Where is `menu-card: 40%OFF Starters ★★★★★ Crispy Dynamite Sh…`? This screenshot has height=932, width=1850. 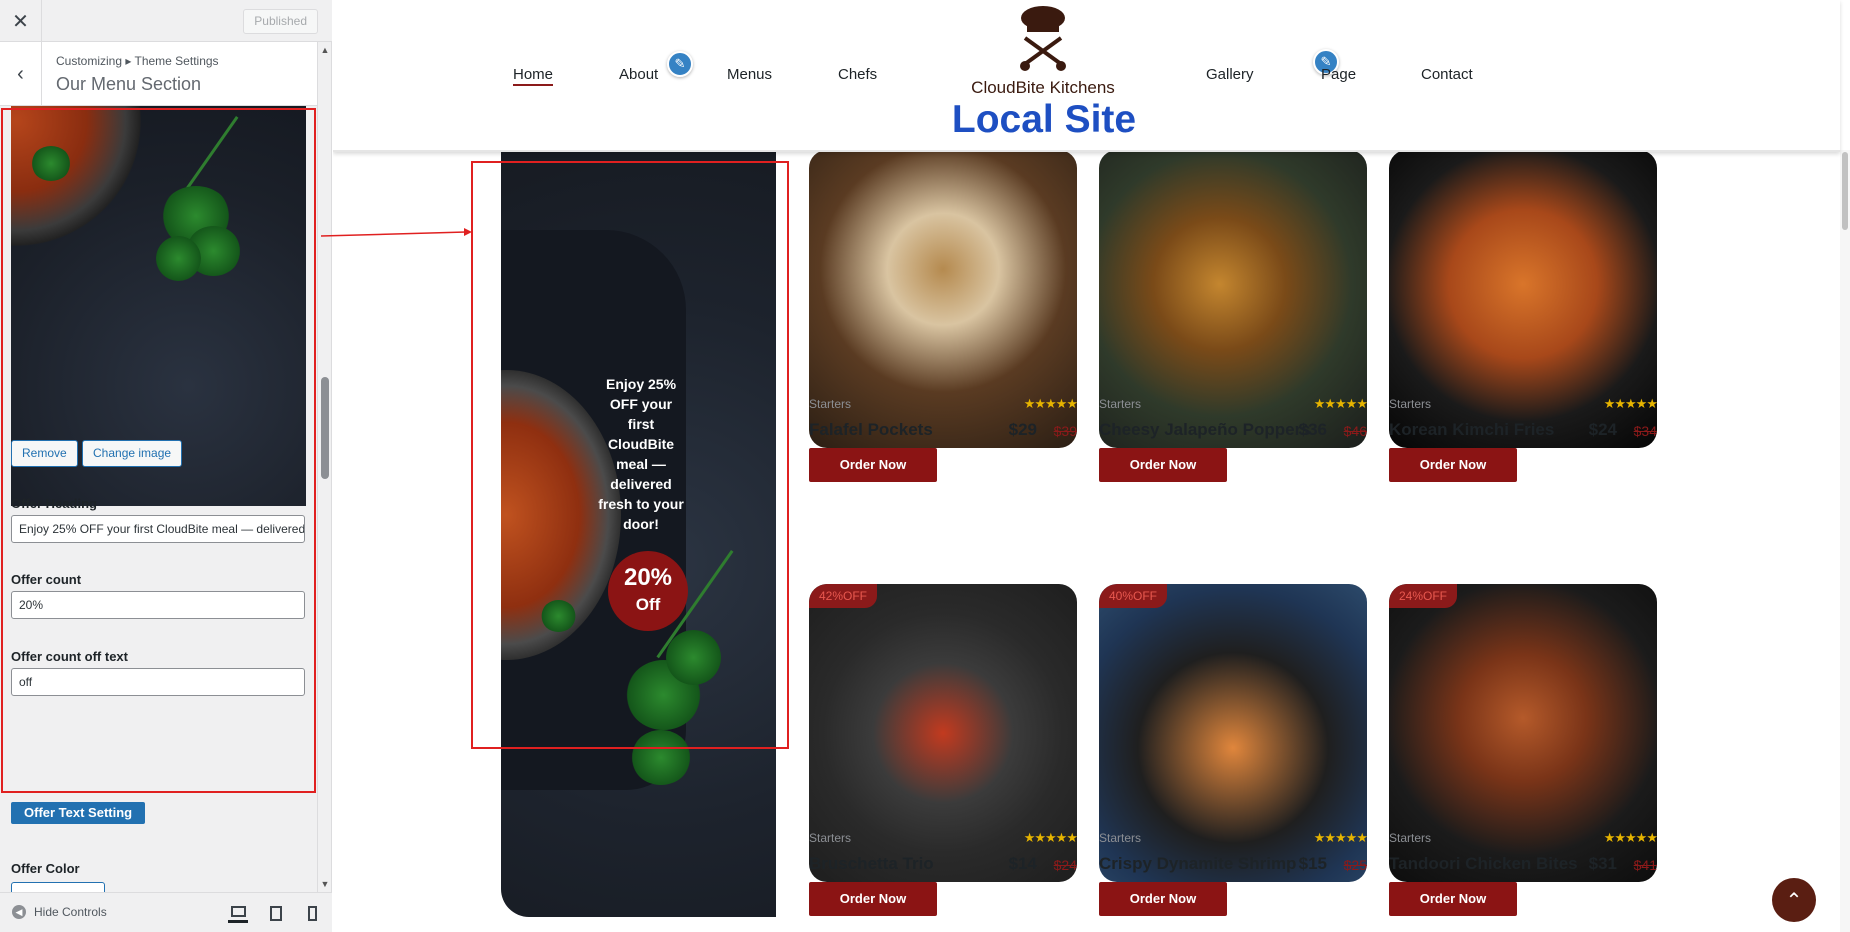
menu-card: 40%OFF Starters ★★★★★ Crispy Dynamite Sh… is located at coordinates (1233, 754).